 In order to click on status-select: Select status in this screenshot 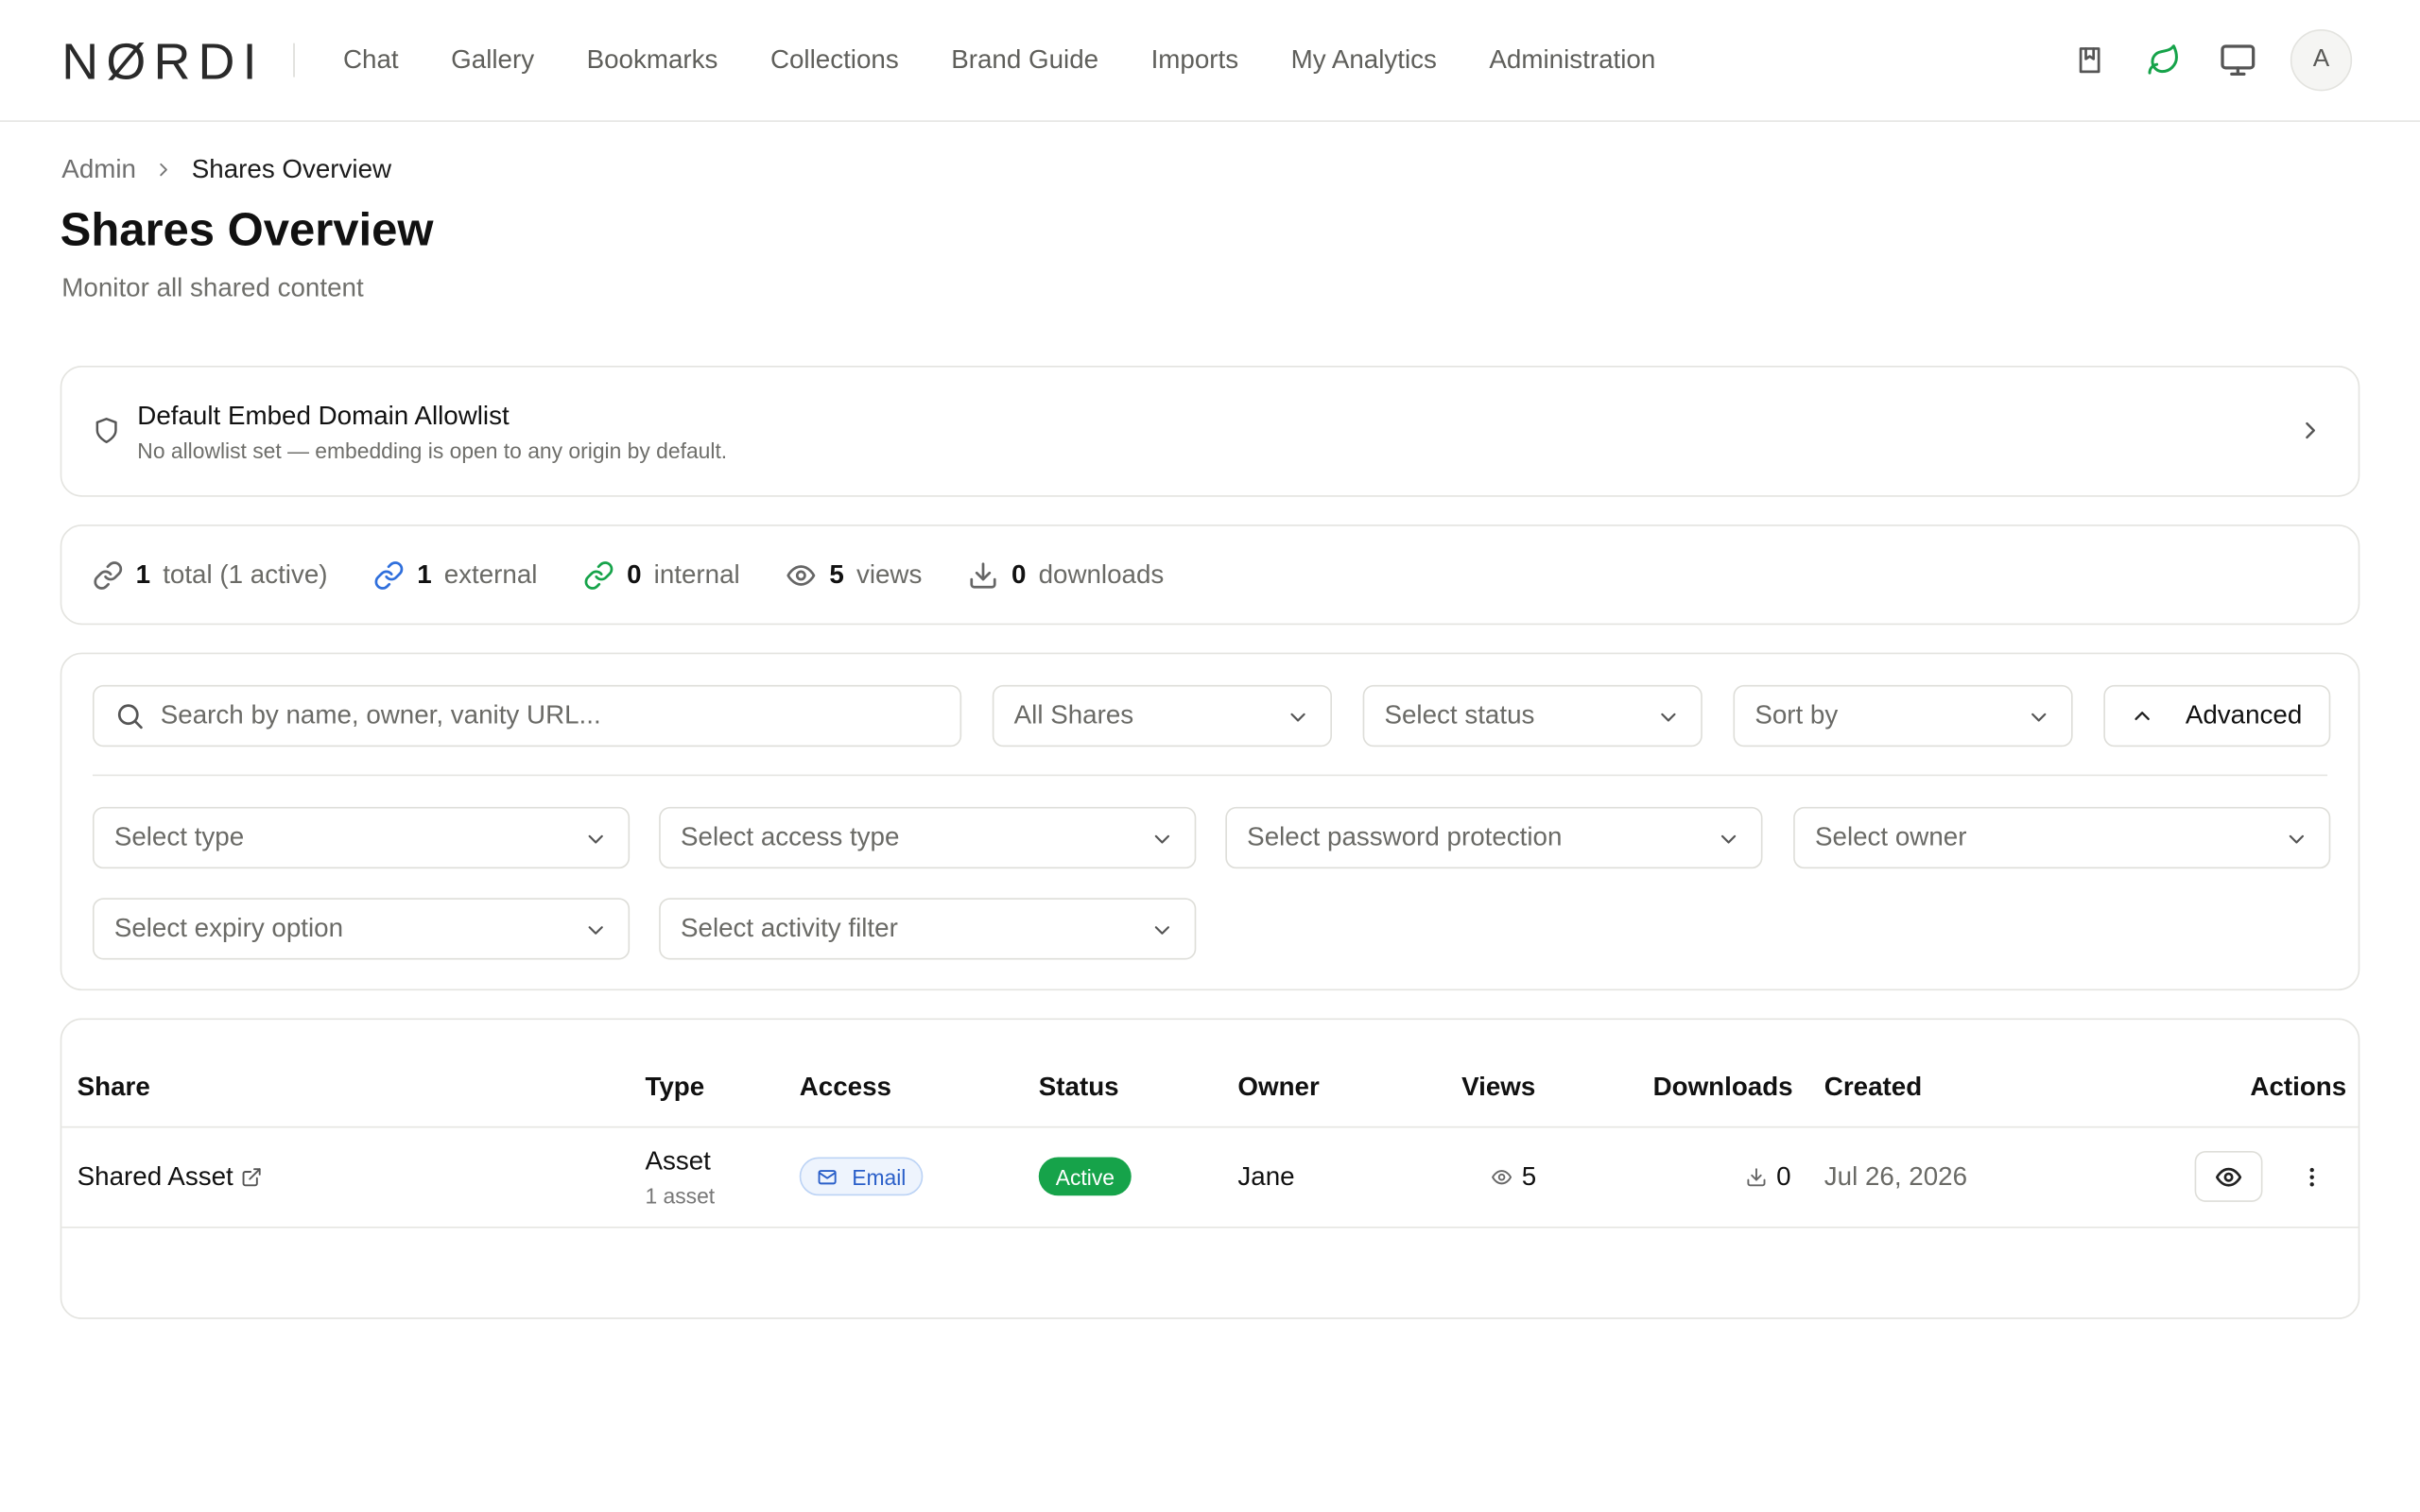, I will do `click(1532, 715)`.